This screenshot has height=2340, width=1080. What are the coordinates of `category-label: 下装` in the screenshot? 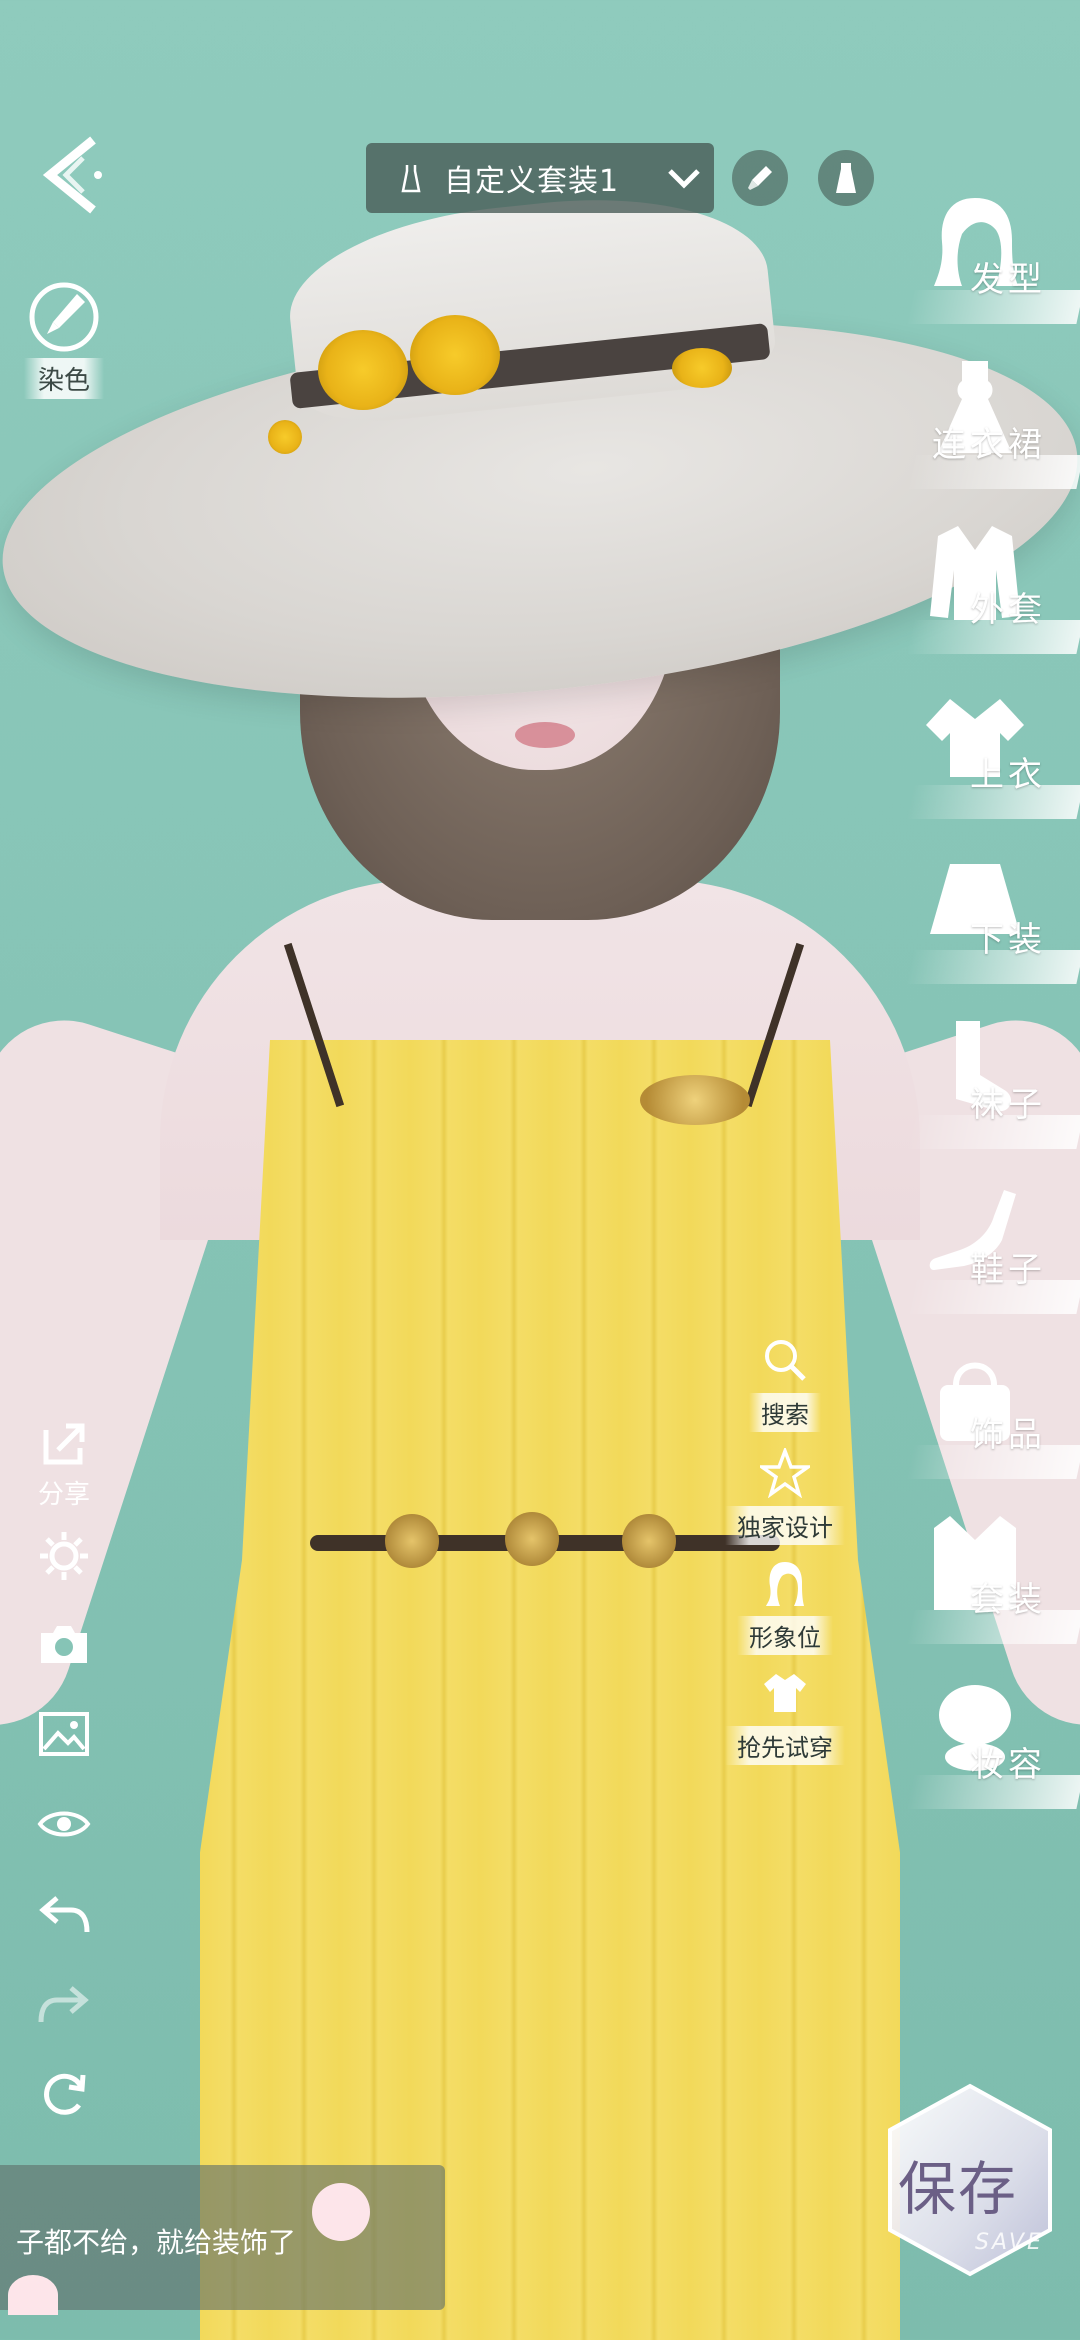 It's located at (1008, 940).